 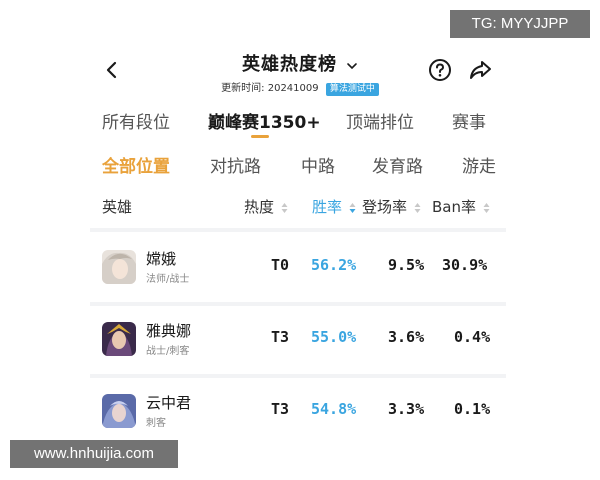 I want to click on column-appearance-rate: 登场率, so click(x=391, y=206).